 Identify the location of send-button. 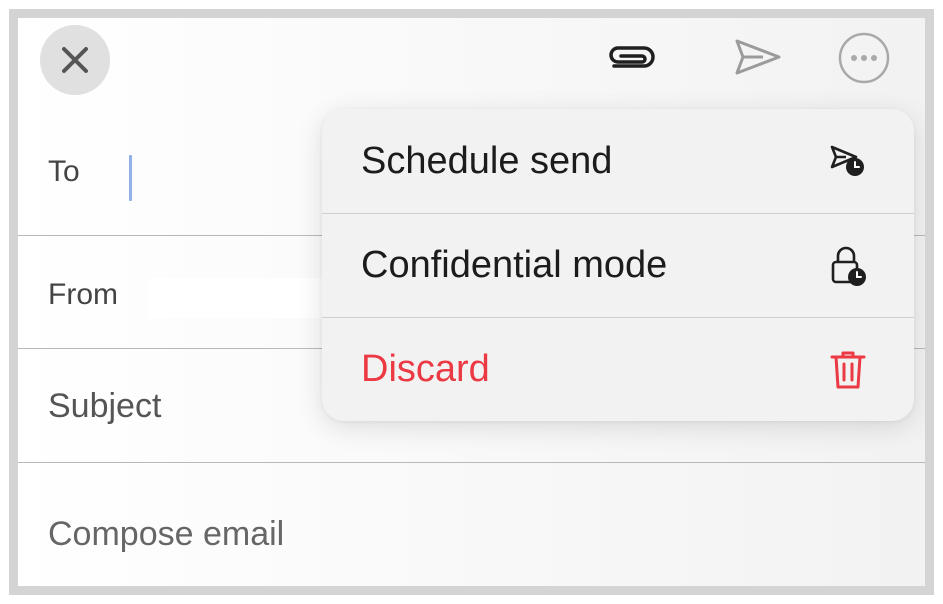
(758, 57).